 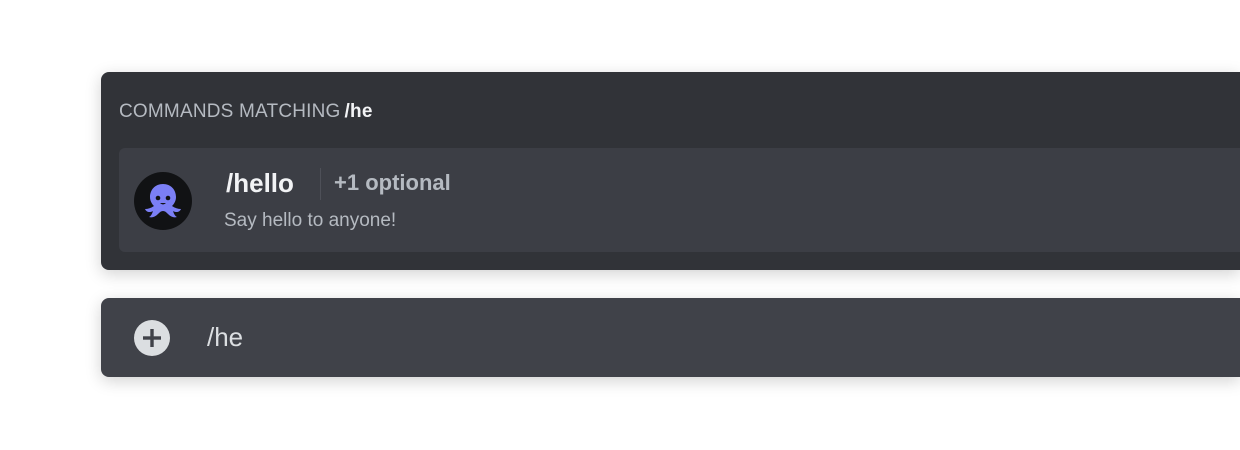 What do you see at coordinates (358, 111) in the screenshot?
I see `header-query: /he` at bounding box center [358, 111].